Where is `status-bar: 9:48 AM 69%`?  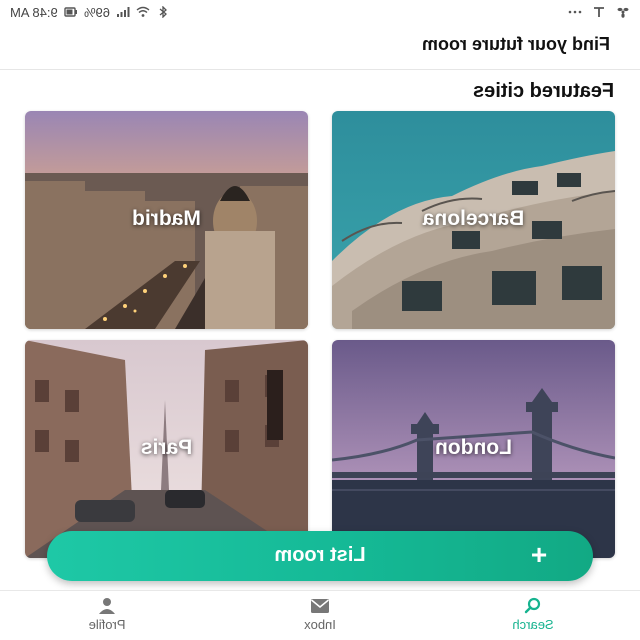 status-bar: 9:48 AM 69% is located at coordinates (320, 12).